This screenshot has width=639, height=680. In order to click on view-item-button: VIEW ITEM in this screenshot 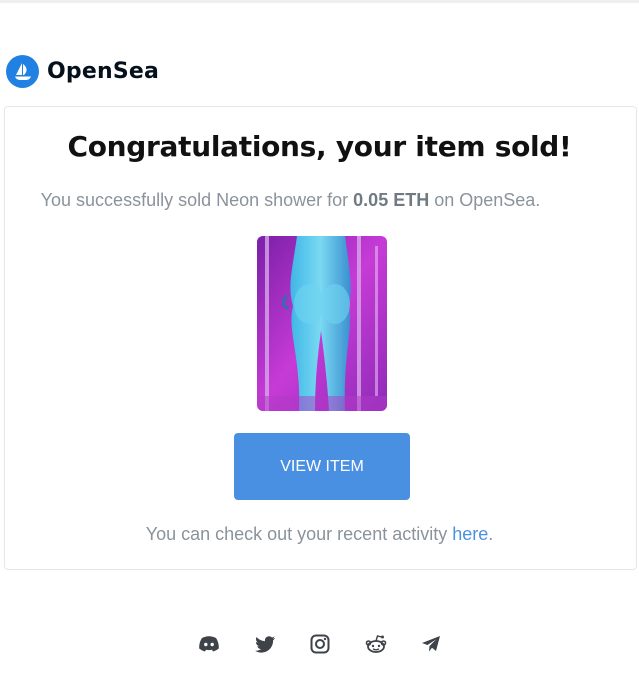, I will do `click(322, 466)`.